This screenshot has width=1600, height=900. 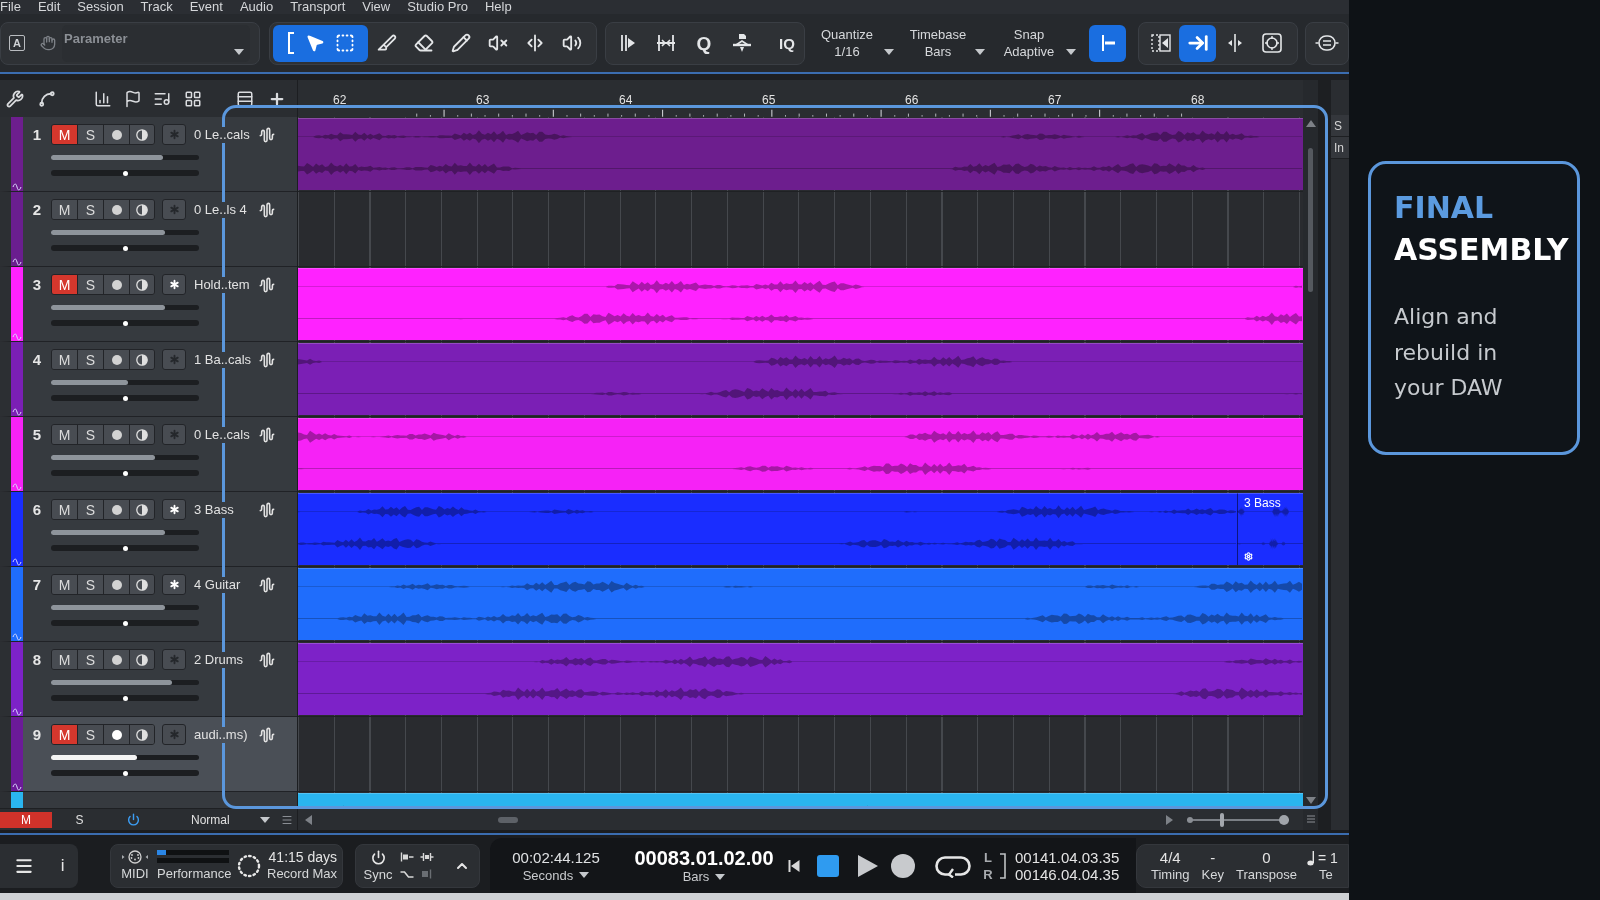 What do you see at coordinates (249, 865) in the screenshot?
I see `dotted-ring-icon` at bounding box center [249, 865].